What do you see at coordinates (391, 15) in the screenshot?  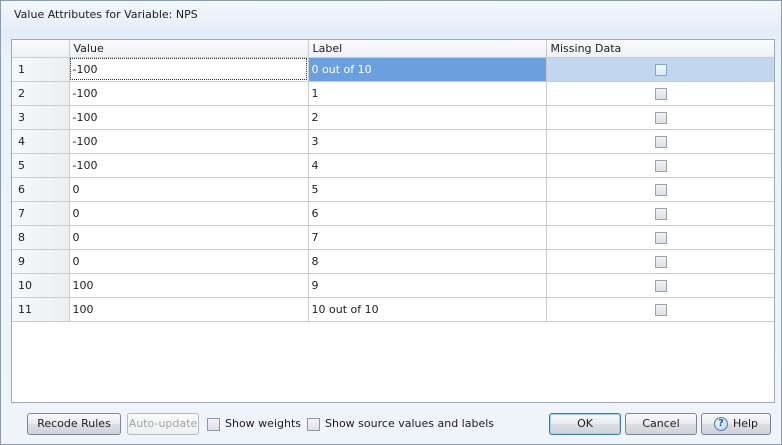 I see `title-bar: Value Attributes for Variable: NPS` at bounding box center [391, 15].